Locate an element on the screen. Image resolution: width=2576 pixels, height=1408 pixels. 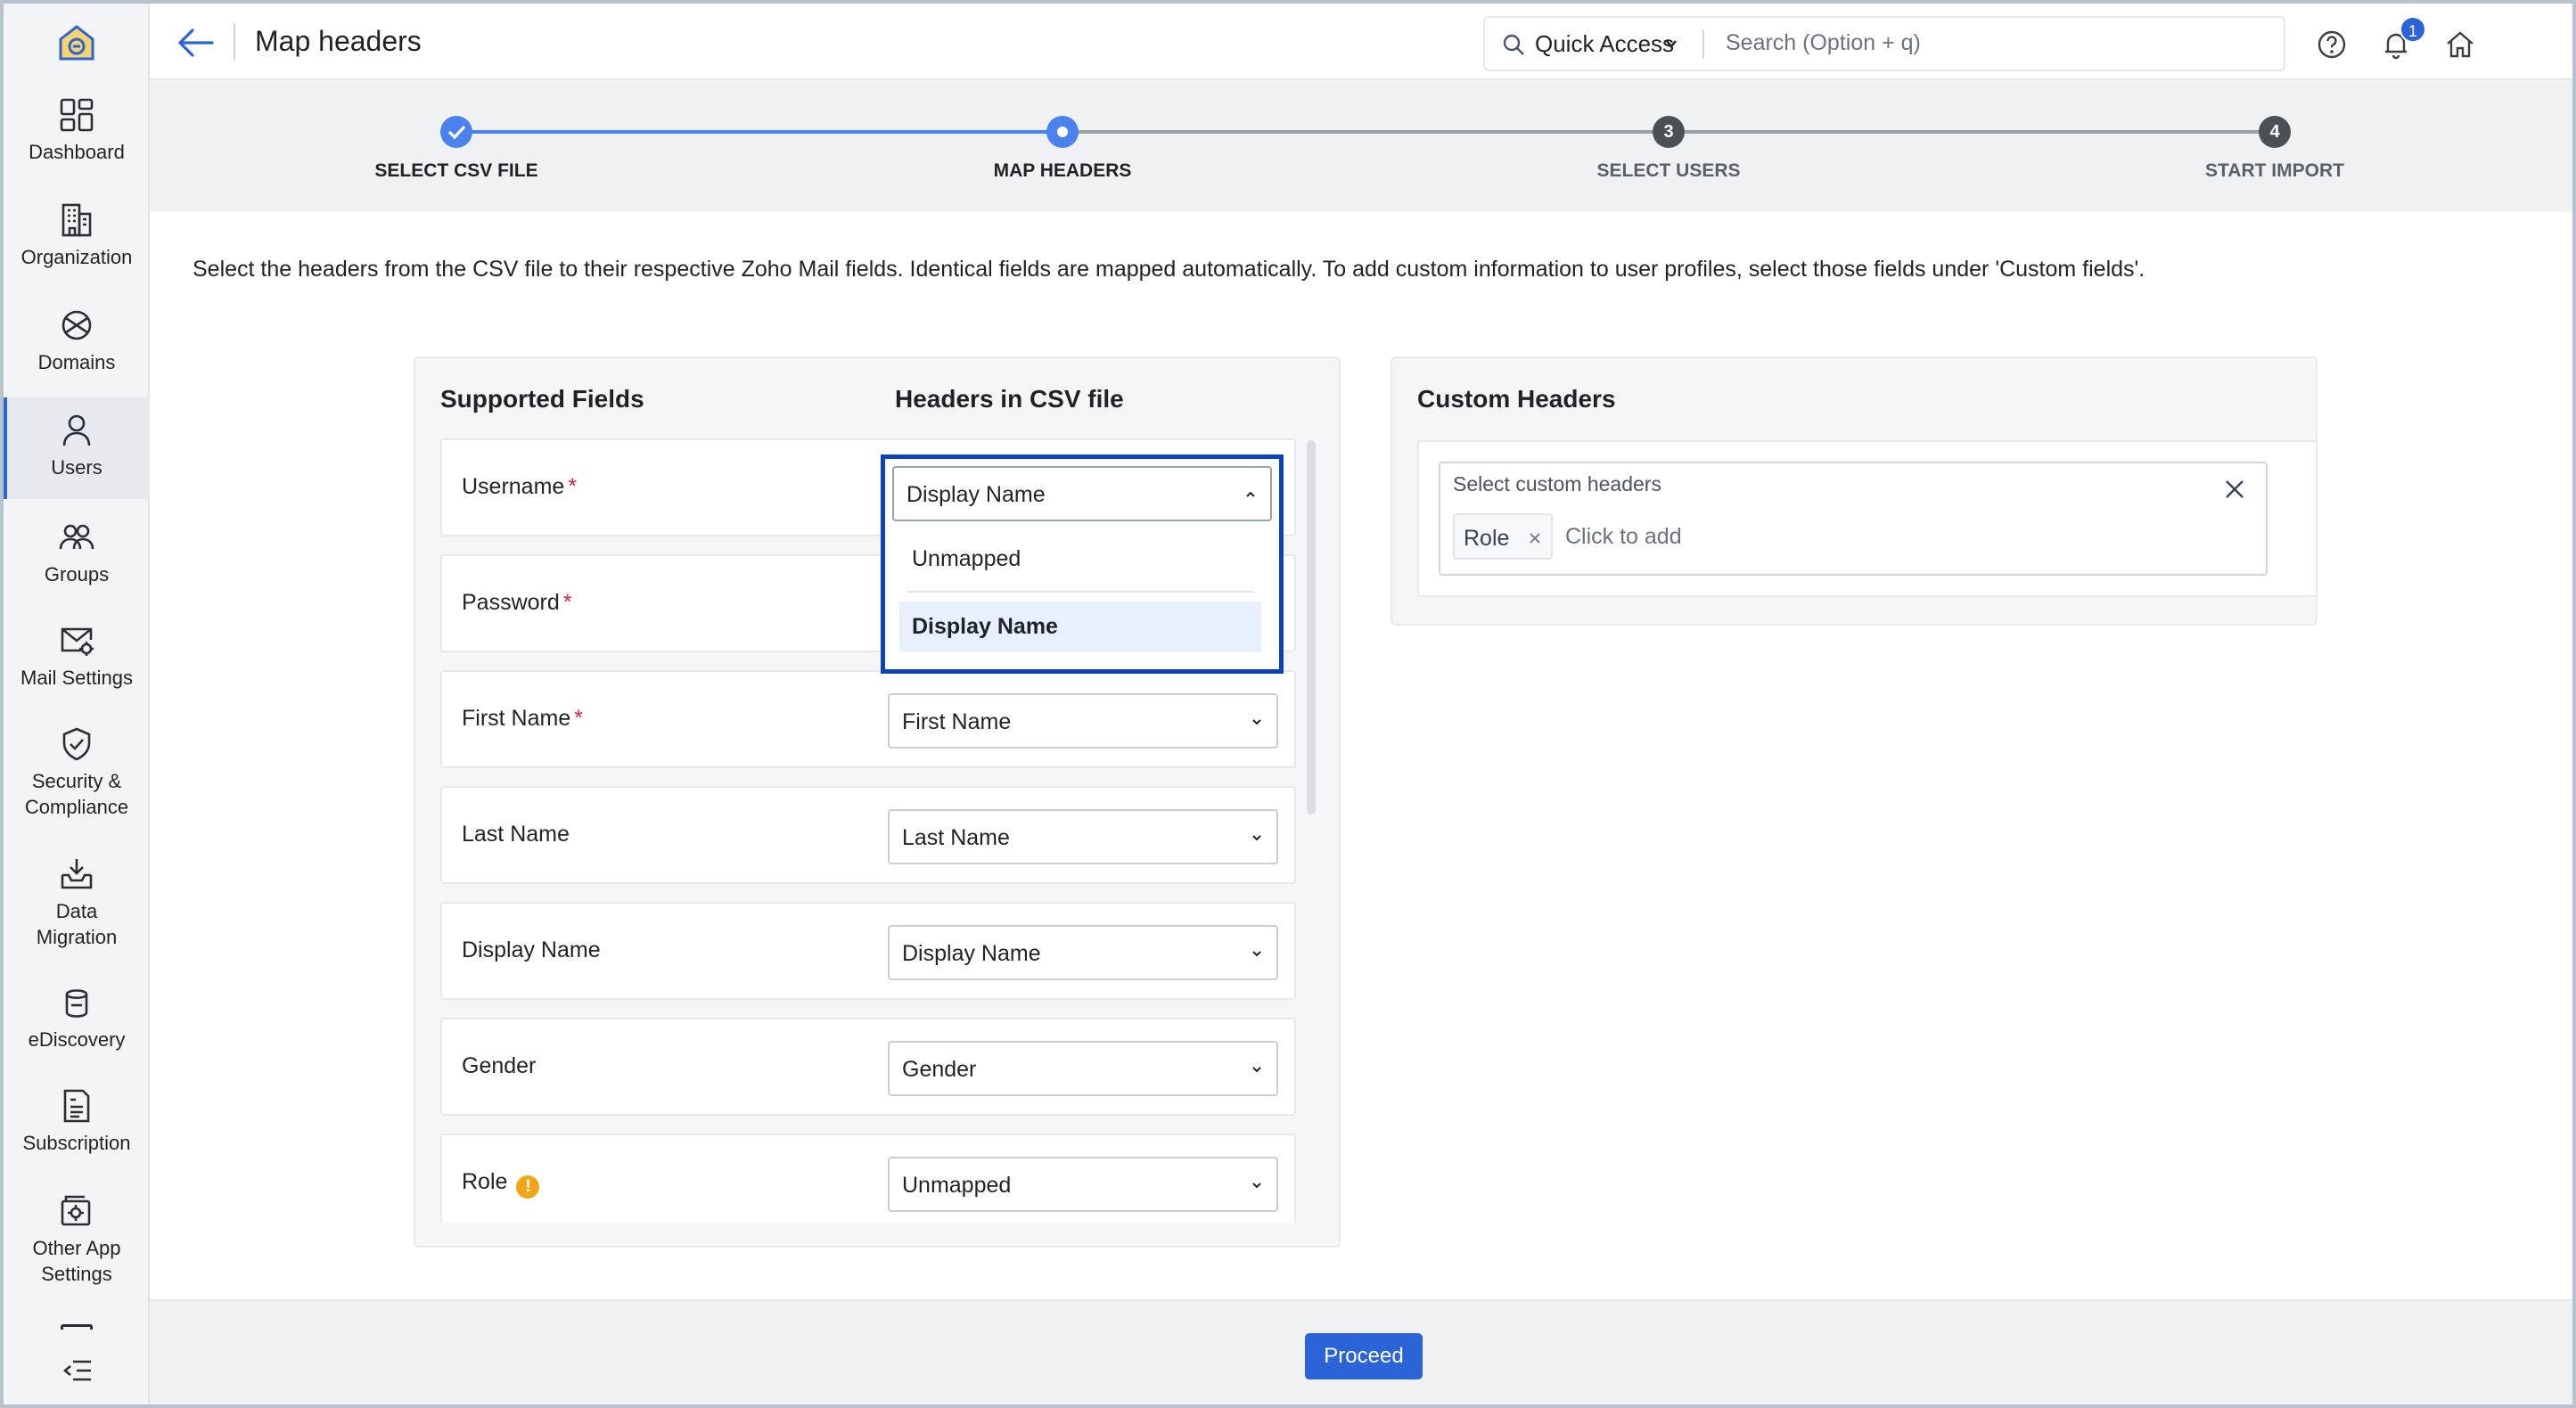
group-icon is located at coordinates (76, 537).